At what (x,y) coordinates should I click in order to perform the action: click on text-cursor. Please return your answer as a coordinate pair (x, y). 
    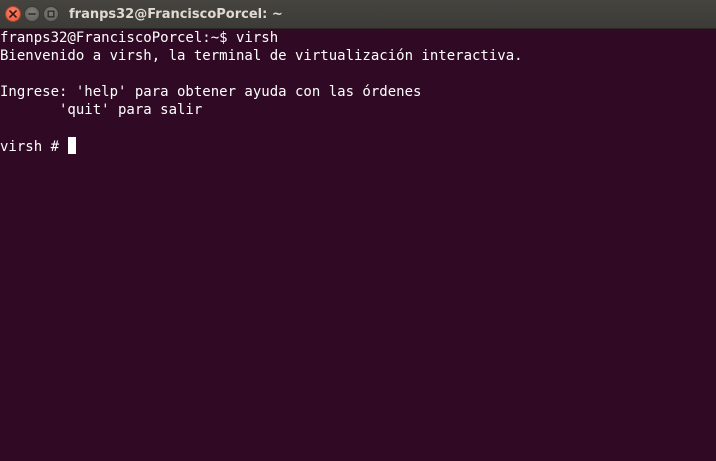
    Looking at the image, I should click on (72, 145).